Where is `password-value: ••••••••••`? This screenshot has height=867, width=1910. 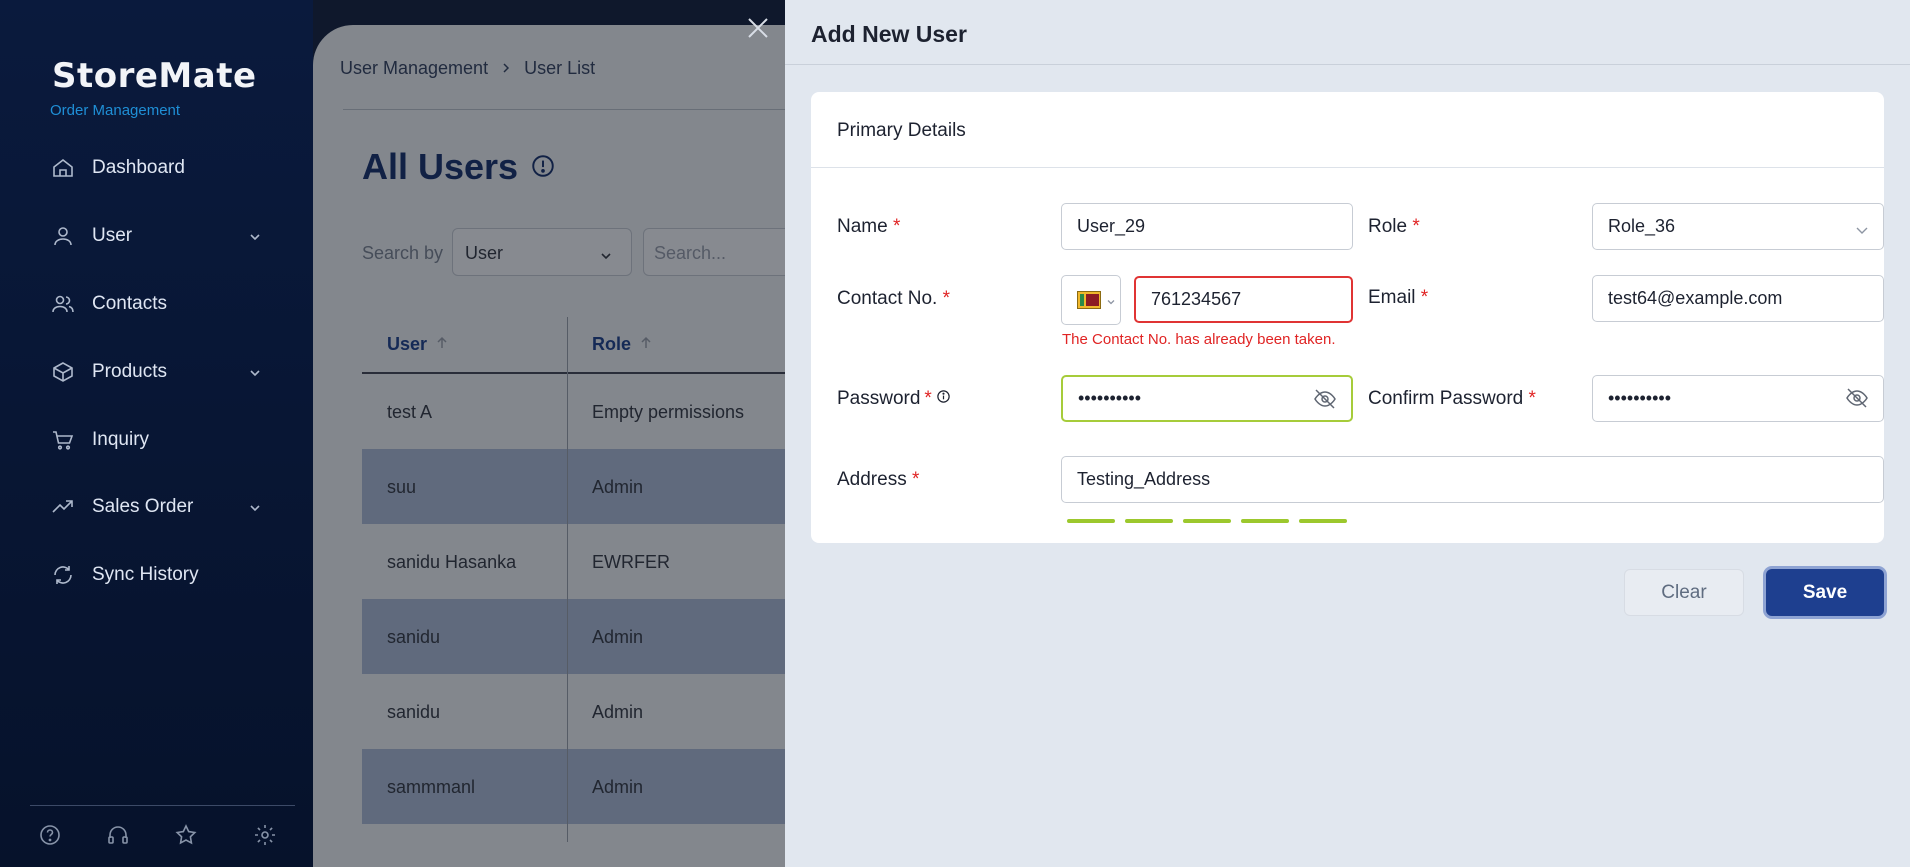
password-value: •••••••••• is located at coordinates (1110, 398).